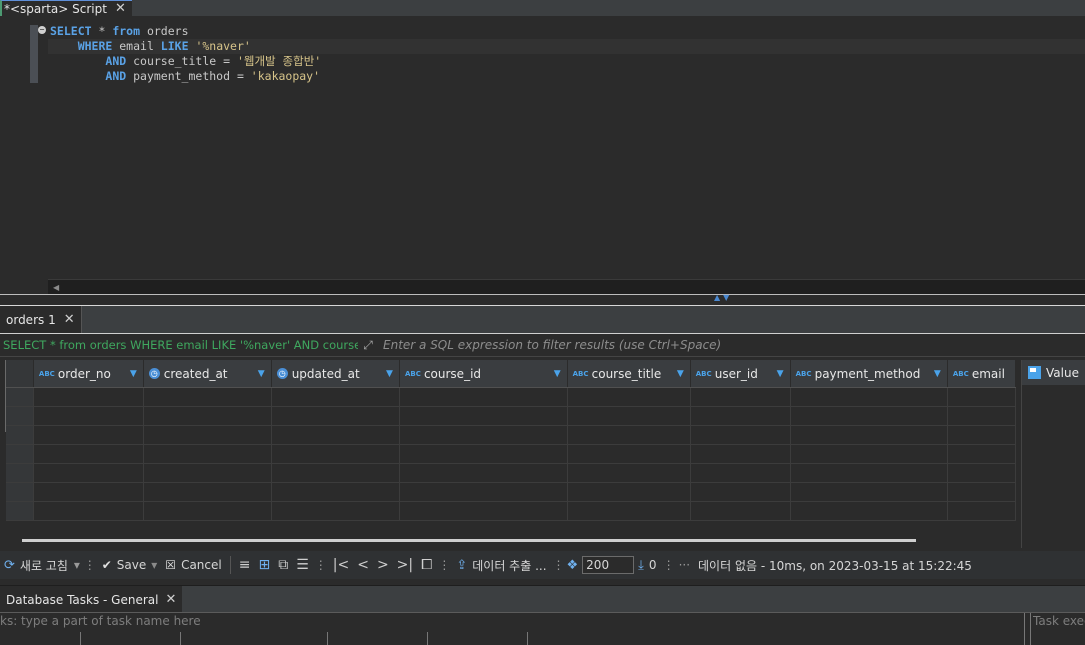 This screenshot has height=645, width=1085. Describe the element at coordinates (130, 565) in the screenshot. I see `save-button: ✔ Save ▾` at that location.